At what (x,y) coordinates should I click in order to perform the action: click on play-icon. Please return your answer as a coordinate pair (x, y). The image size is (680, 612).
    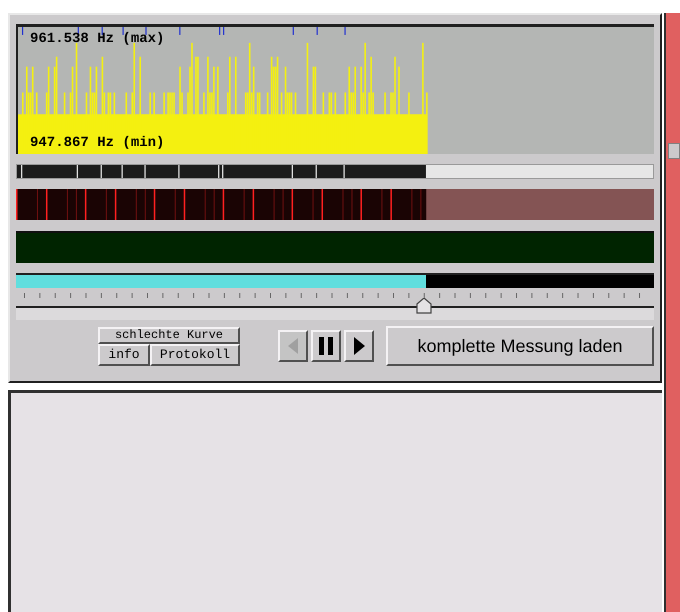
    Looking at the image, I should click on (359, 346).